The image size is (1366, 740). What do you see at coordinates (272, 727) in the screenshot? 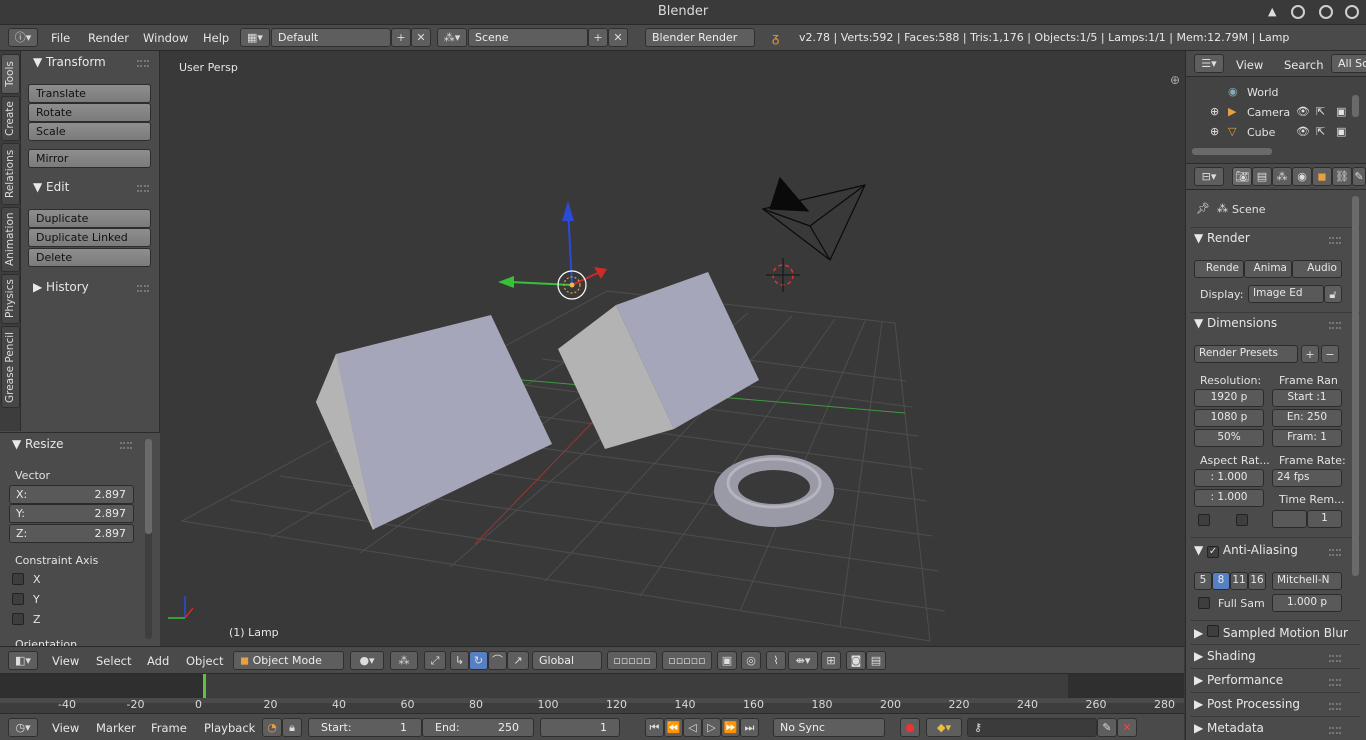
I see `preview-range-icon: ◔` at bounding box center [272, 727].